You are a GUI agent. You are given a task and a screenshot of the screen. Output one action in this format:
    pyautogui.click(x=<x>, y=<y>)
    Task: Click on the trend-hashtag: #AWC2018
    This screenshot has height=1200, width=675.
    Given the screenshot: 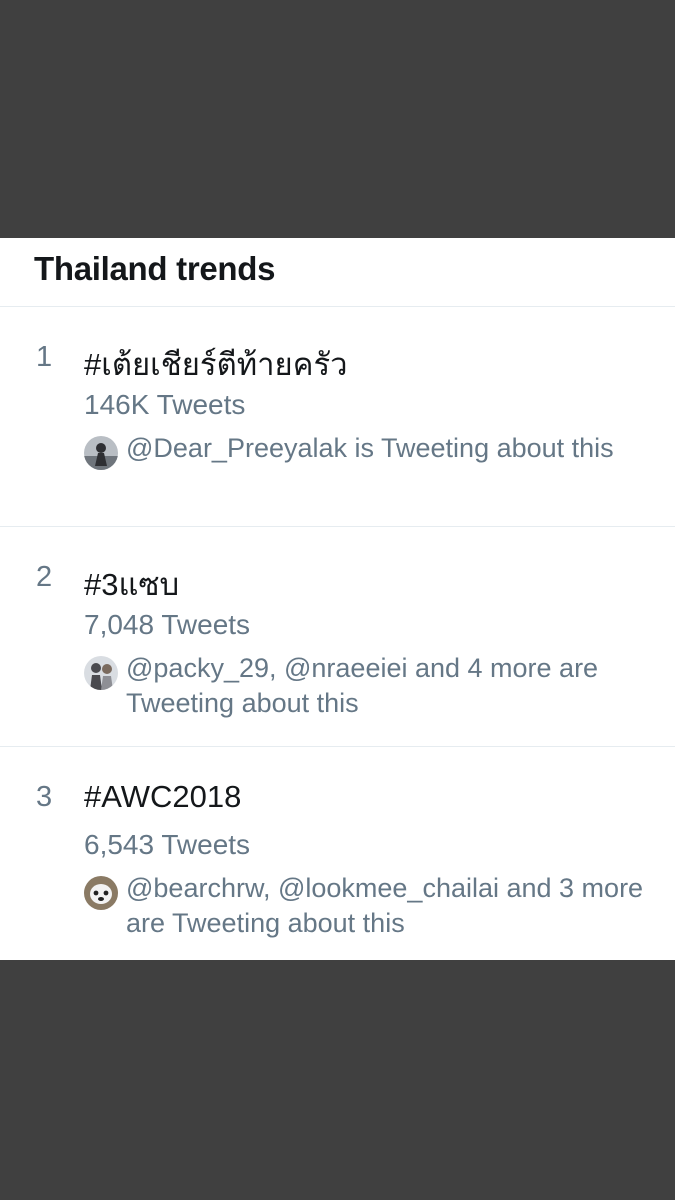 What is the action you would take?
    pyautogui.click(x=162, y=797)
    